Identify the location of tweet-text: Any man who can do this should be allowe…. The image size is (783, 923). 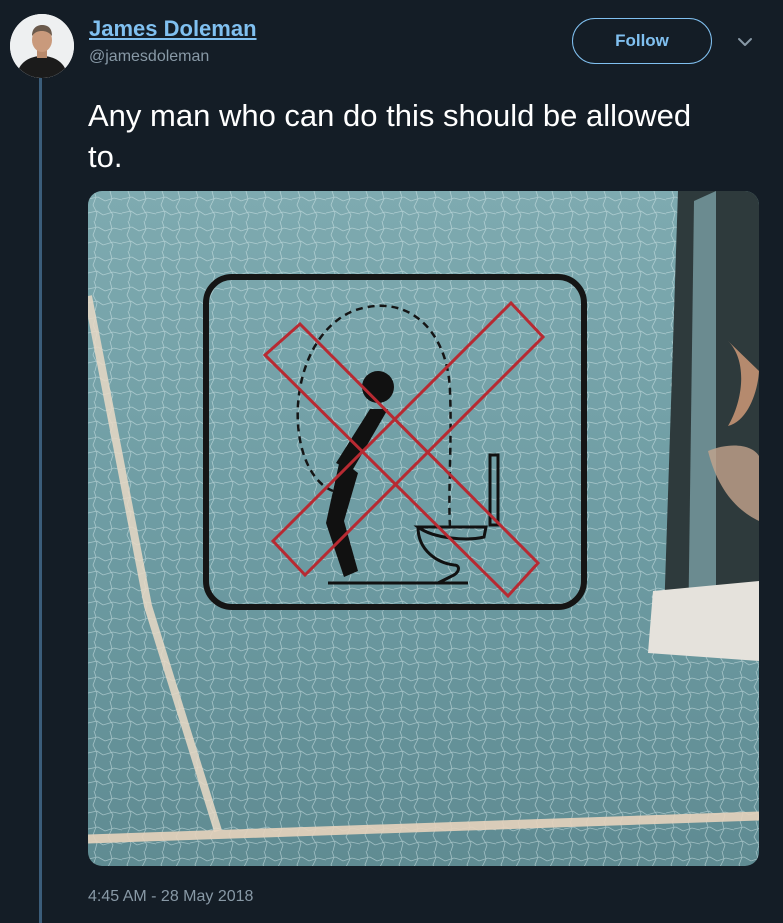
(390, 136).